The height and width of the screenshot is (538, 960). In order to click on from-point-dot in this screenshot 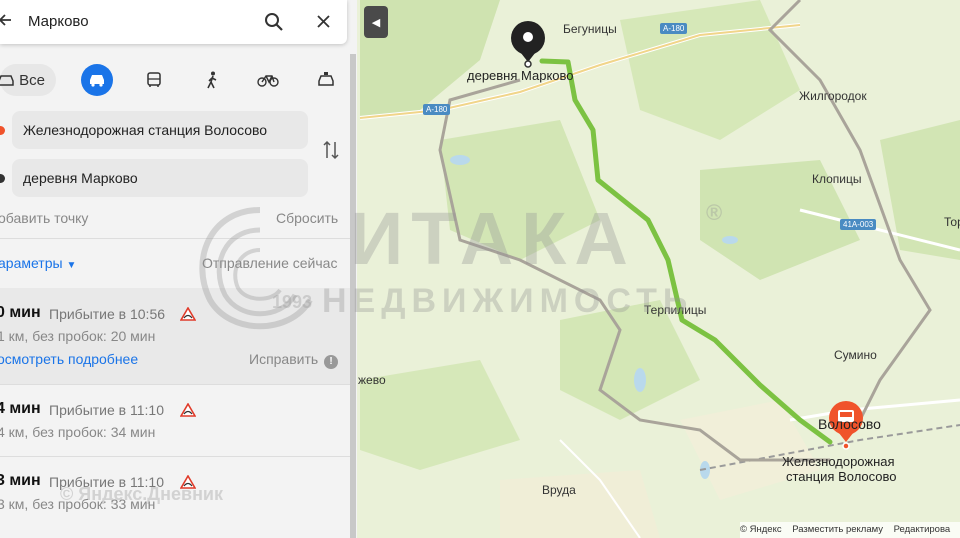, I will do `click(2, 130)`.